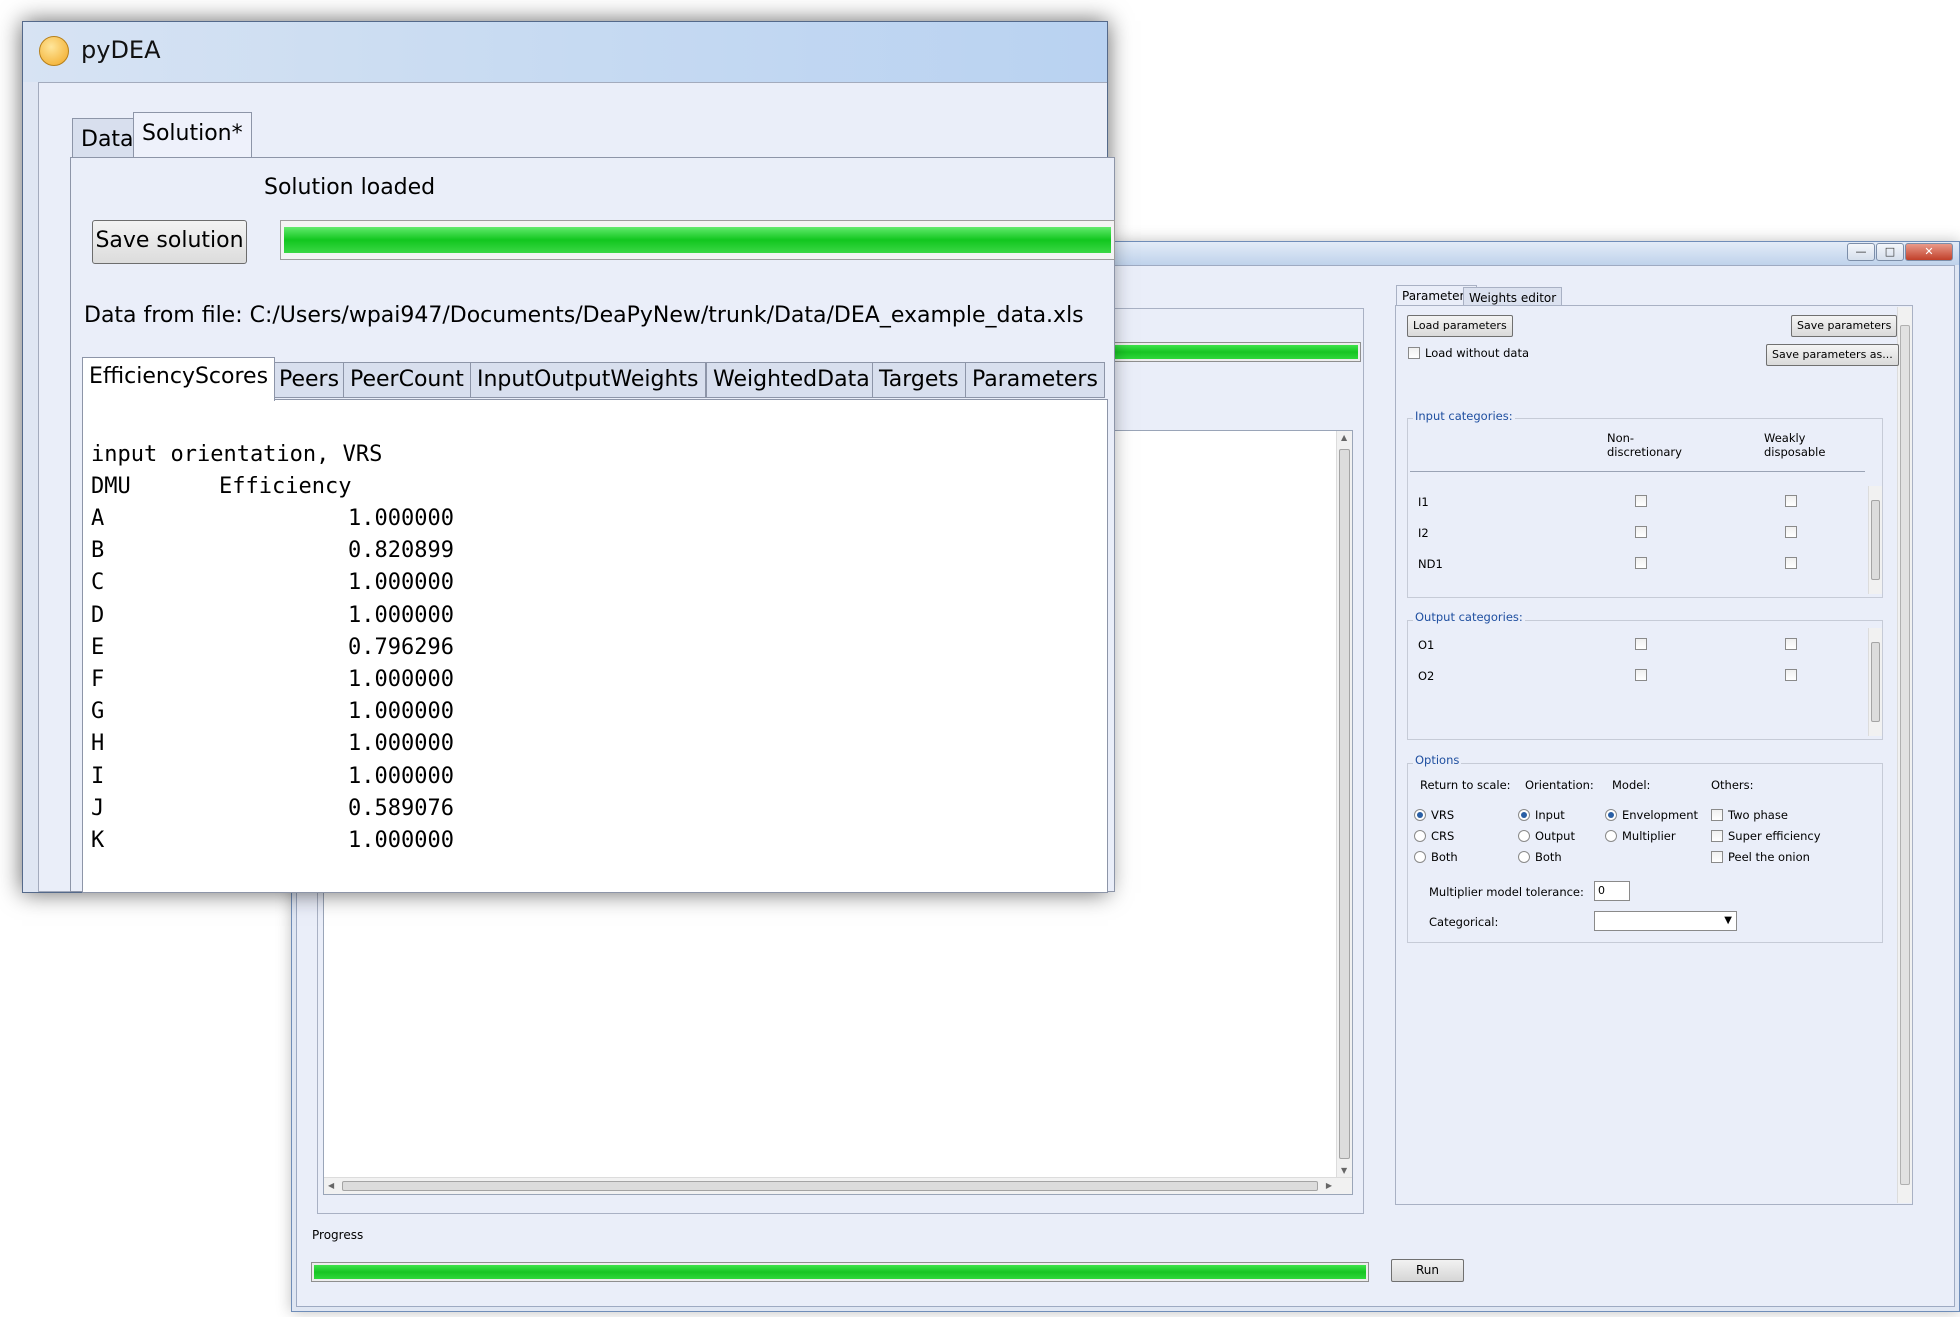 This screenshot has height=1317, width=1960. I want to click on scroll-down-icon: ▼, so click(1344, 1170).